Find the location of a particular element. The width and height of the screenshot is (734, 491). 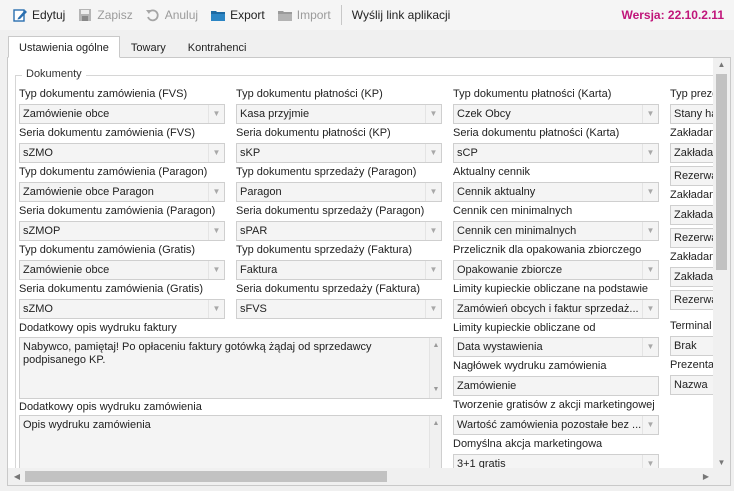

order-note-textarea: Opis wydruku zamówienia ▲ is located at coordinates (230, 445).